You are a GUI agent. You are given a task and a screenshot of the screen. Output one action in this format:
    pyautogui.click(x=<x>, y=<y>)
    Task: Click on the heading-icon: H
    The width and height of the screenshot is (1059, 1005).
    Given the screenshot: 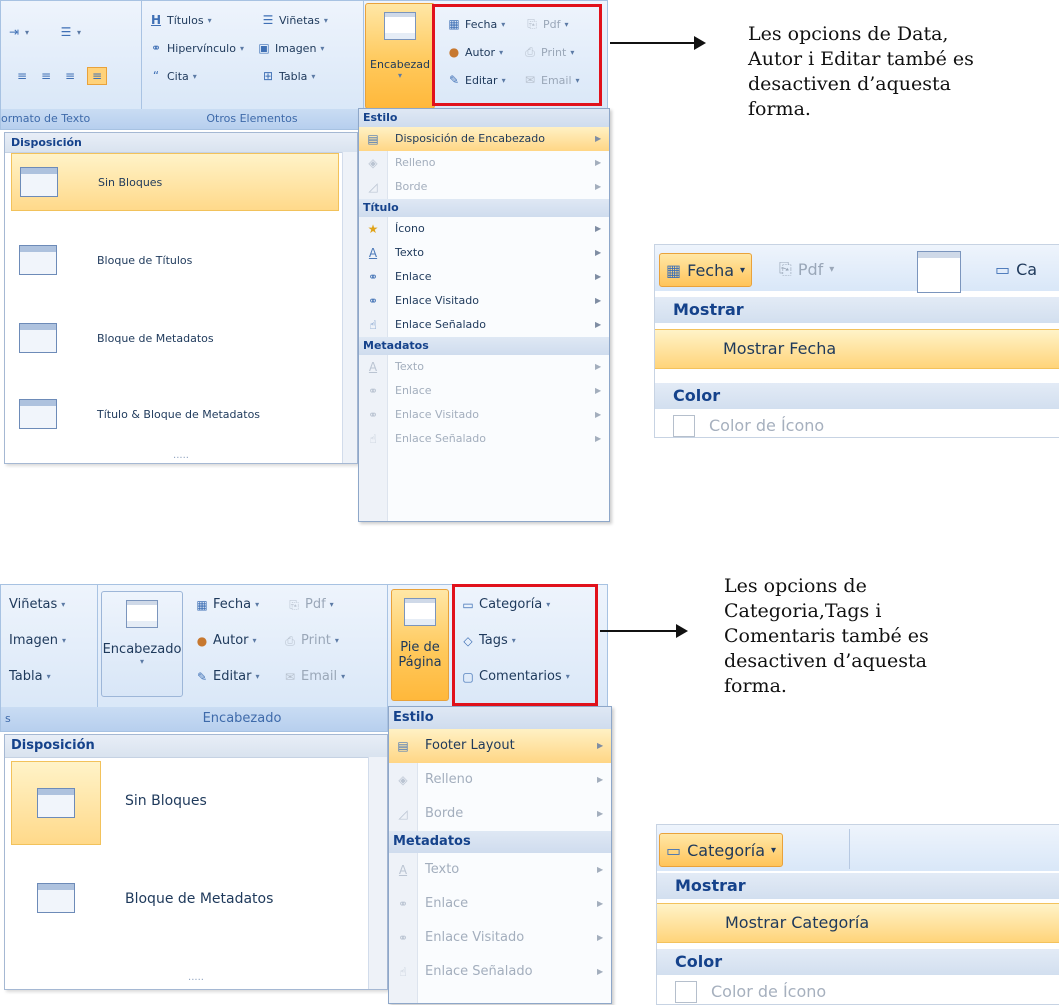 What is the action you would take?
    pyautogui.click(x=156, y=20)
    